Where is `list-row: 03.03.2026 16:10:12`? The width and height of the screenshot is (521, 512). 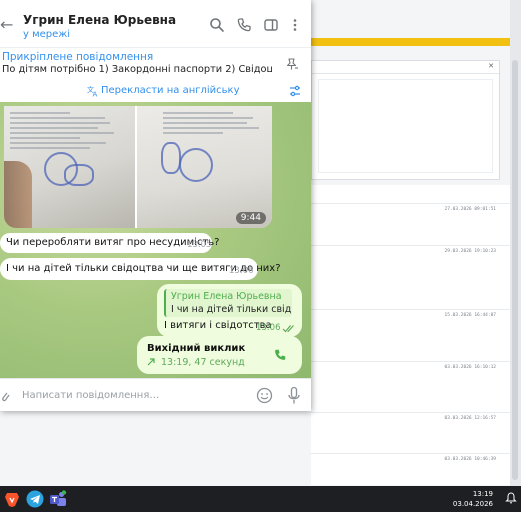
list-row: 03.03.2026 16:10:12 is located at coordinates (410, 372).